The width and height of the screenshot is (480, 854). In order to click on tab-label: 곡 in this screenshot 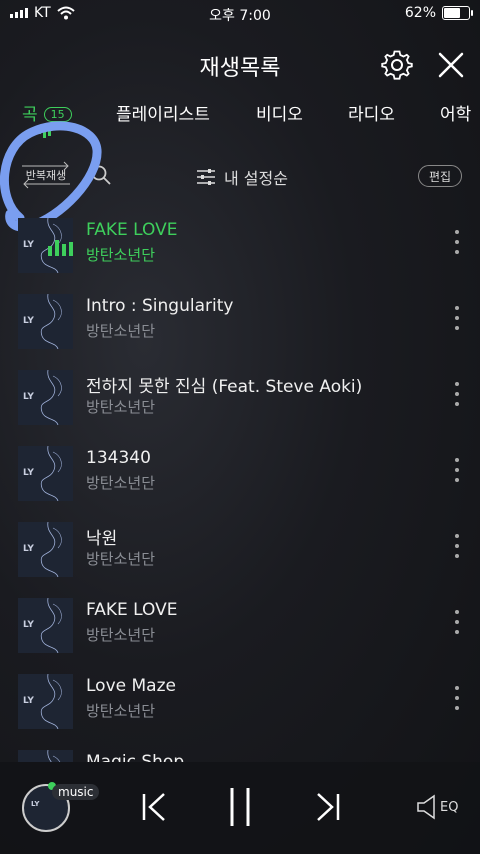, I will do `click(30, 115)`.